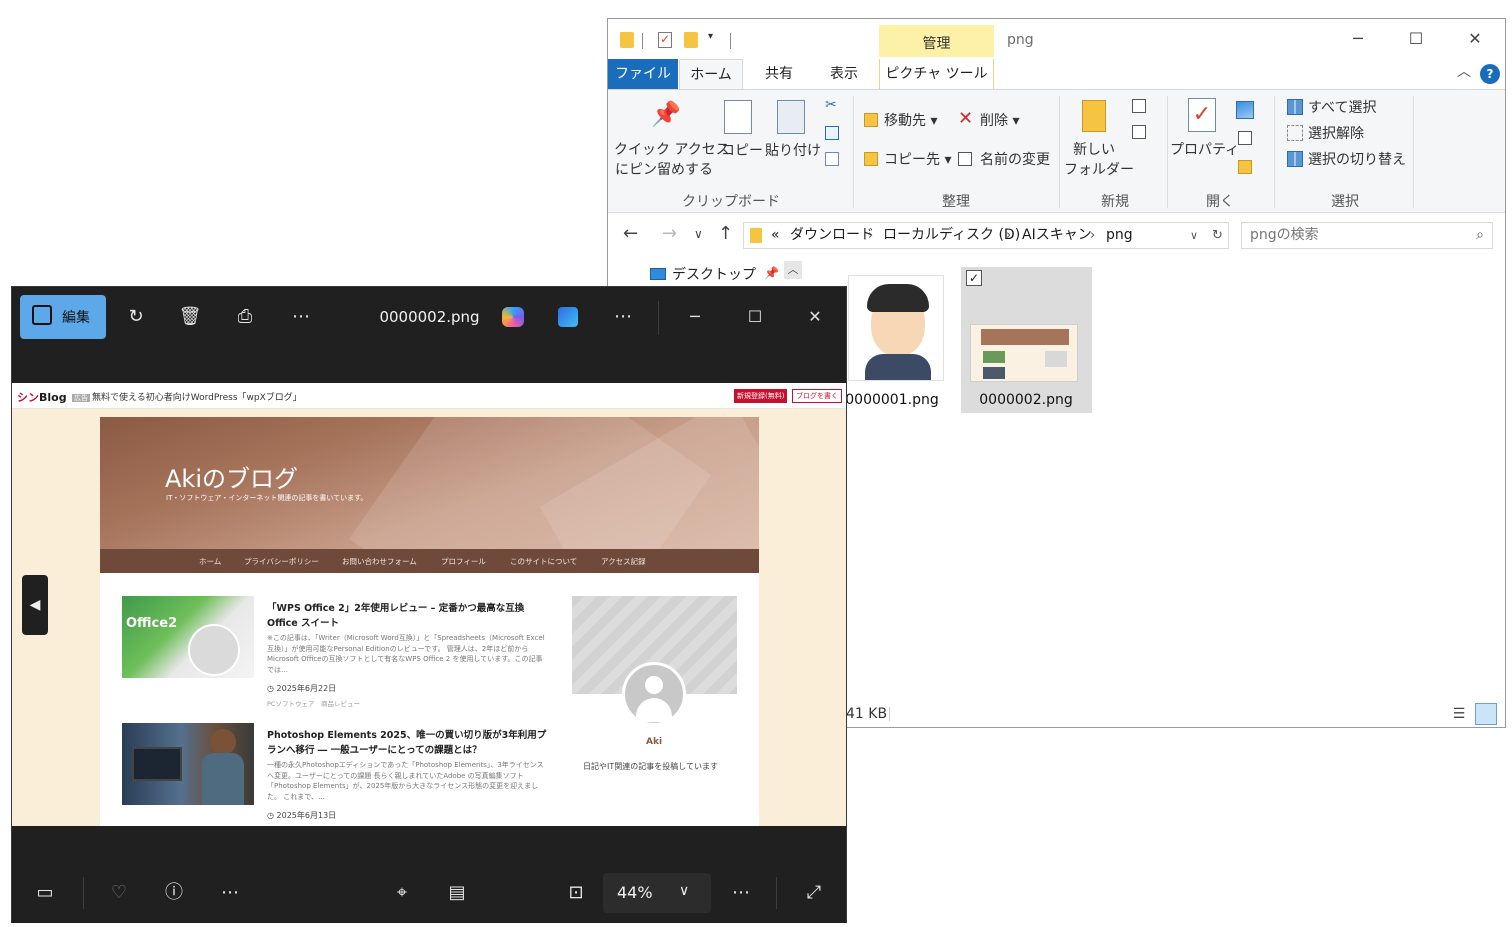 This screenshot has height=927, width=1512. I want to click on post-date: ◷ 2025年6月13日, so click(302, 815).